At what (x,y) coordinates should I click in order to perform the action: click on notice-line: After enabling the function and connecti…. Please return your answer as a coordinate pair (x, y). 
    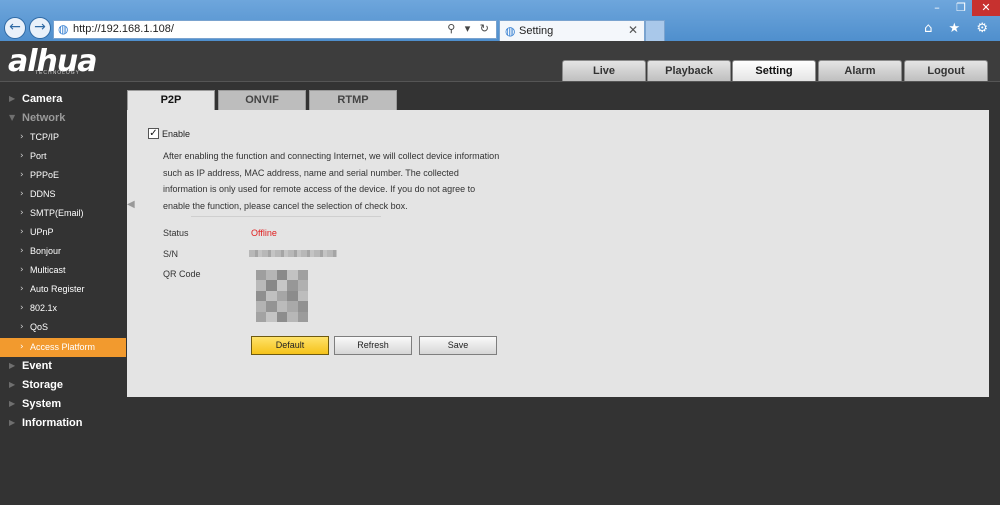
    Looking at the image, I should click on (331, 156).